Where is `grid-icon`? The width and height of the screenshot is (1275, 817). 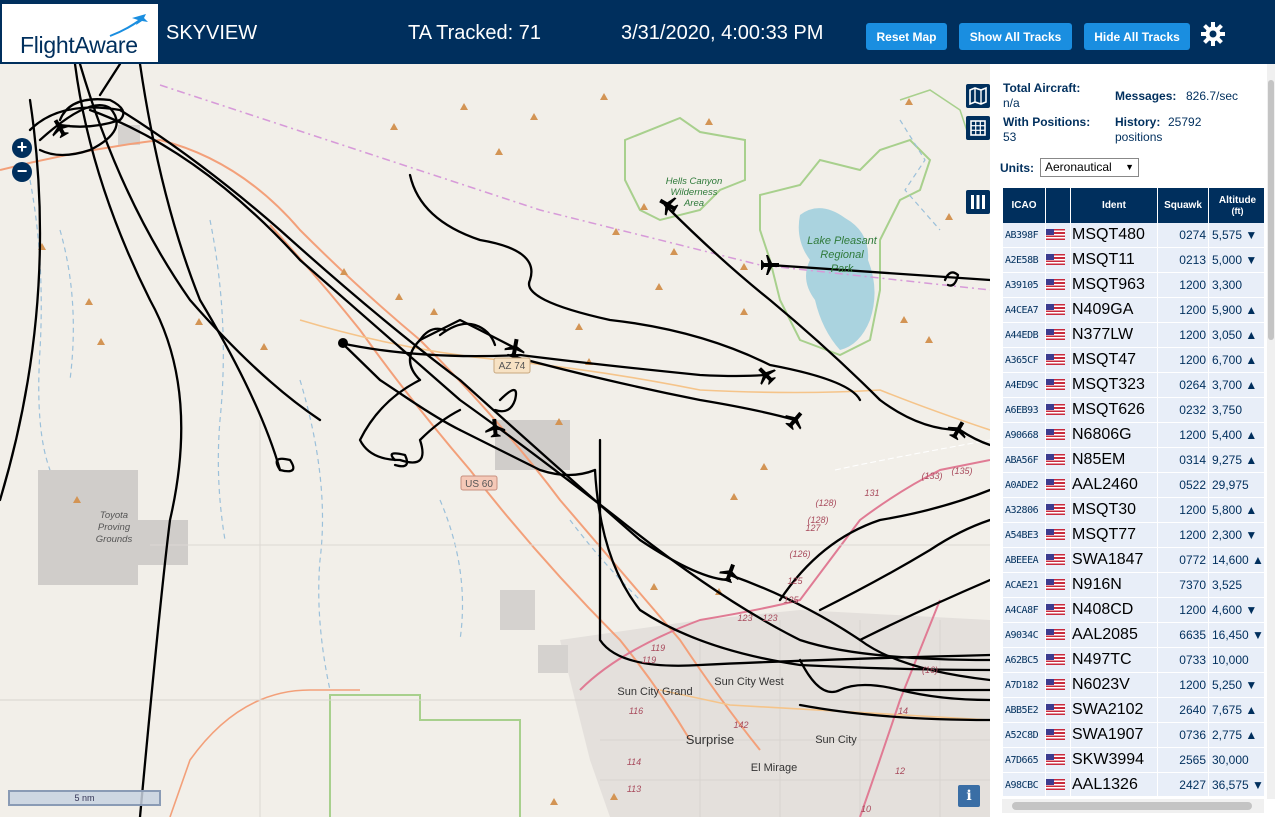 grid-icon is located at coordinates (978, 128).